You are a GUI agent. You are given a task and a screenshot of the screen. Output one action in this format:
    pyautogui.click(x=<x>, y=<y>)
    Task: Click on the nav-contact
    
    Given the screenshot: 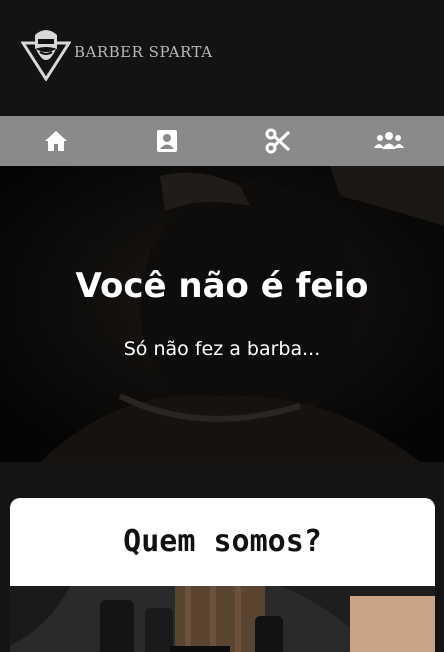 What is the action you would take?
    pyautogui.click(x=166, y=141)
    